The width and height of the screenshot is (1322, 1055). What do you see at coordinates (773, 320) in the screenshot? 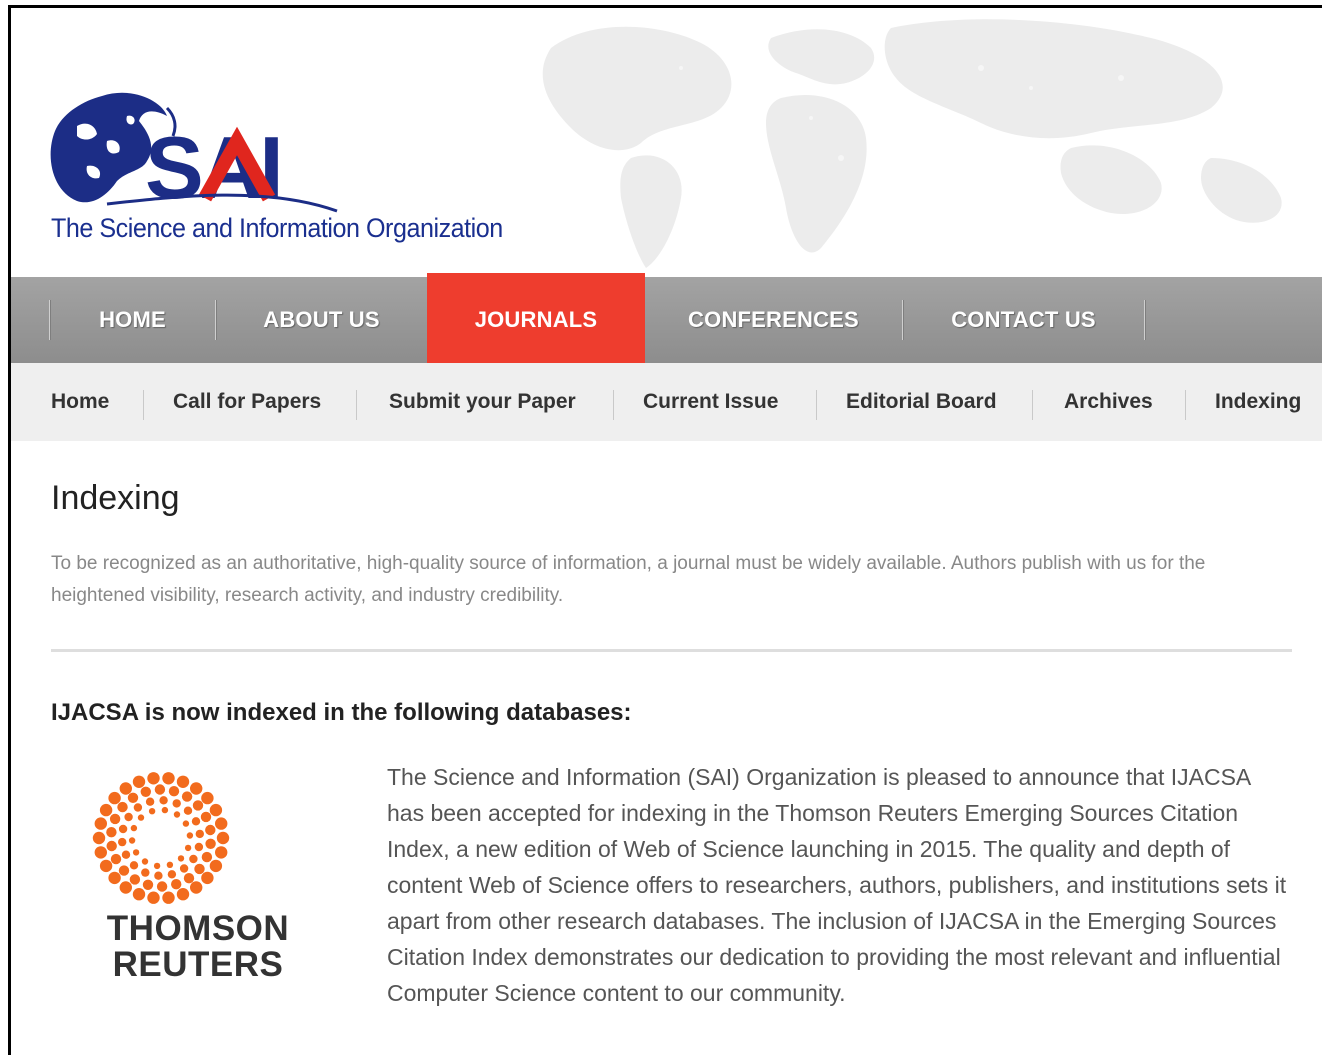
I see `nav-conferences: CONFERENCES` at bounding box center [773, 320].